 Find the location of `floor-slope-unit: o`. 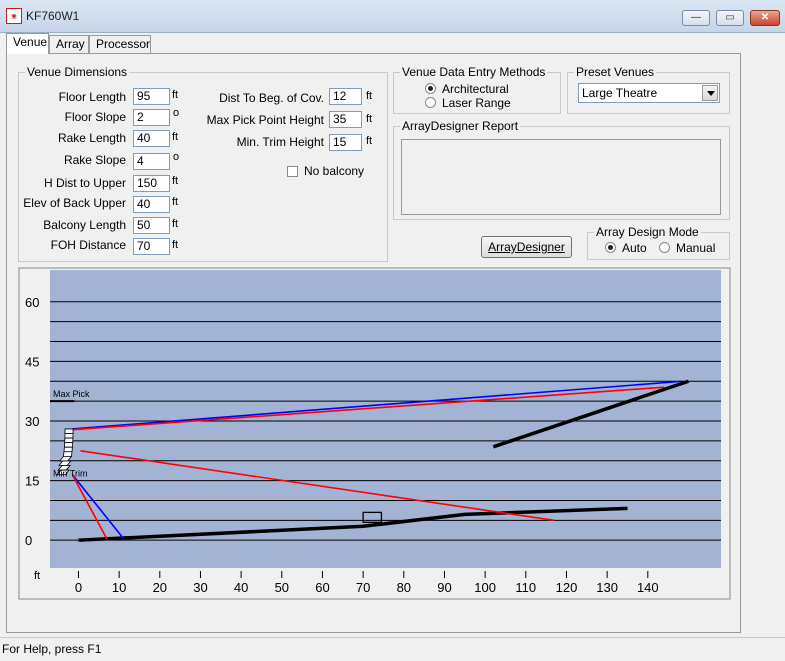

floor-slope-unit: o is located at coordinates (176, 113).